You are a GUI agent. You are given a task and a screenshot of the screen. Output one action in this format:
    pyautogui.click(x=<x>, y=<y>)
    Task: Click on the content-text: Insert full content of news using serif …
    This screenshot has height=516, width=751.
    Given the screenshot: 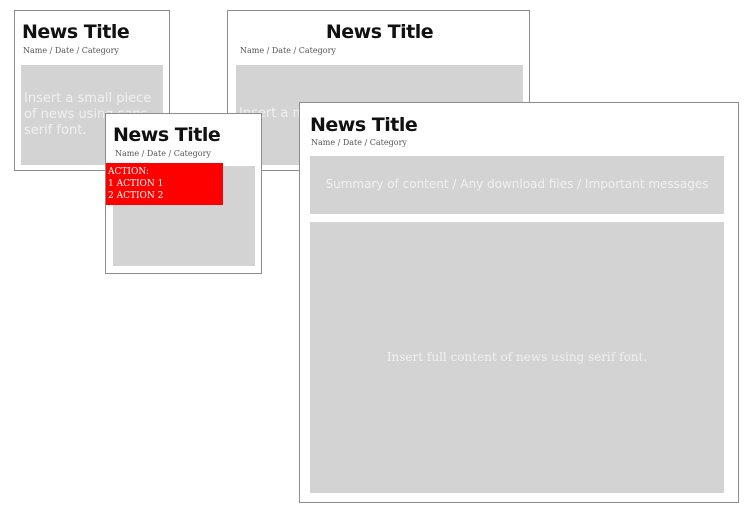 What is the action you would take?
    pyautogui.click(x=517, y=357)
    